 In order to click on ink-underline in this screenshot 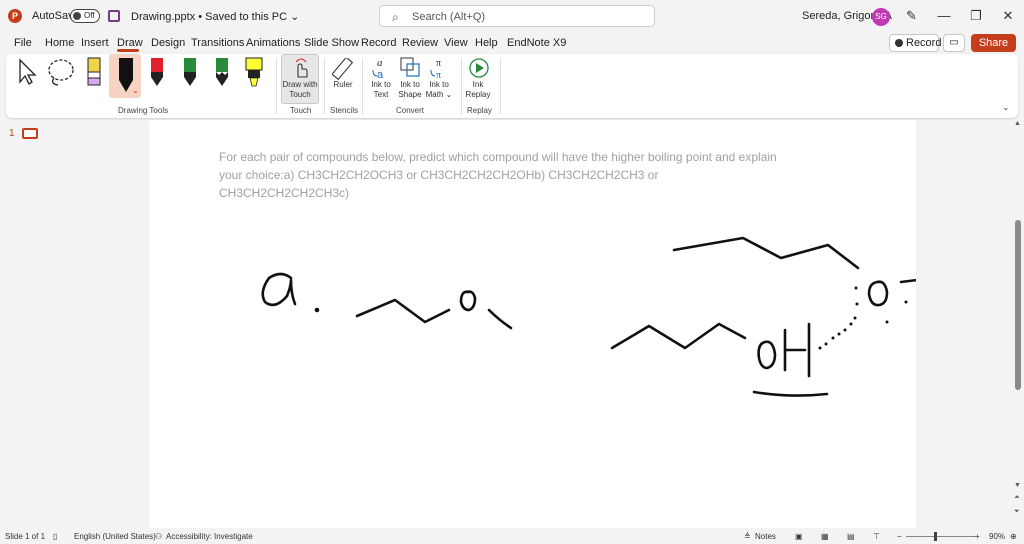, I will do `click(790, 393)`.